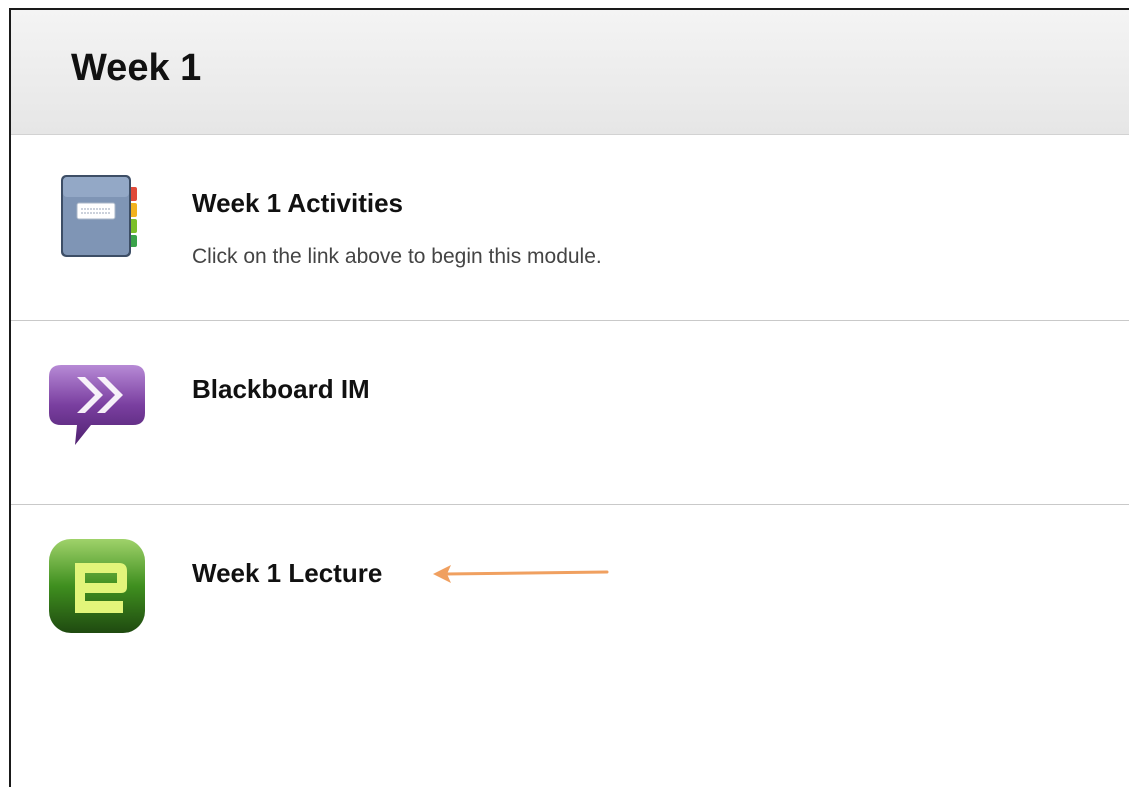 The height and width of the screenshot is (787, 1129). I want to click on item-title-link: Blackboard IM, so click(281, 389).